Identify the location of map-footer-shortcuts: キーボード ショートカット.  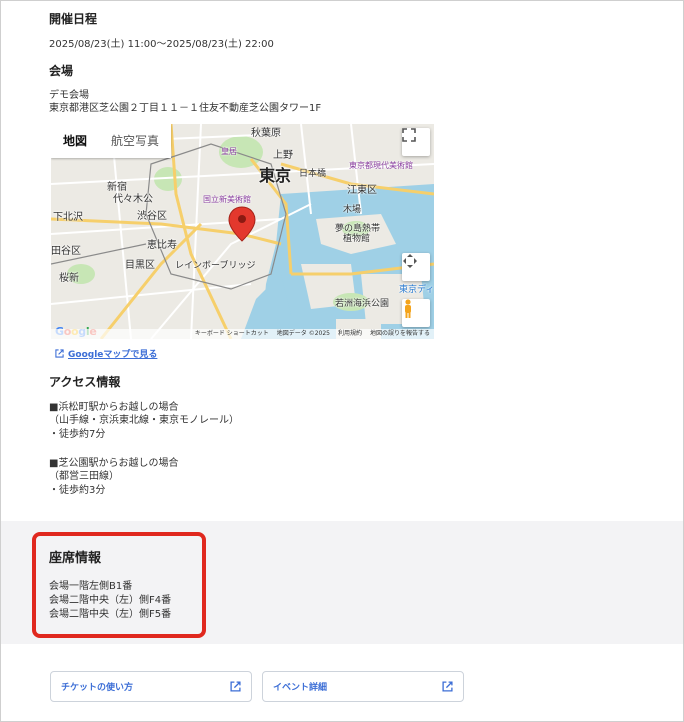
(232, 334).